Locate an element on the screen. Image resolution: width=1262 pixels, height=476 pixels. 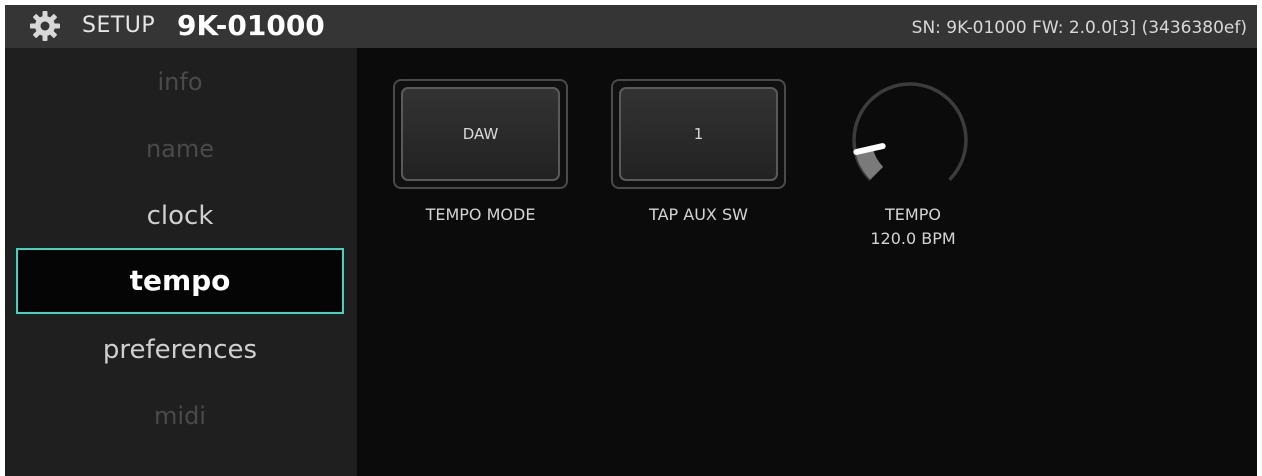
sidebar-item-midi: midi is located at coordinates (180, 416).